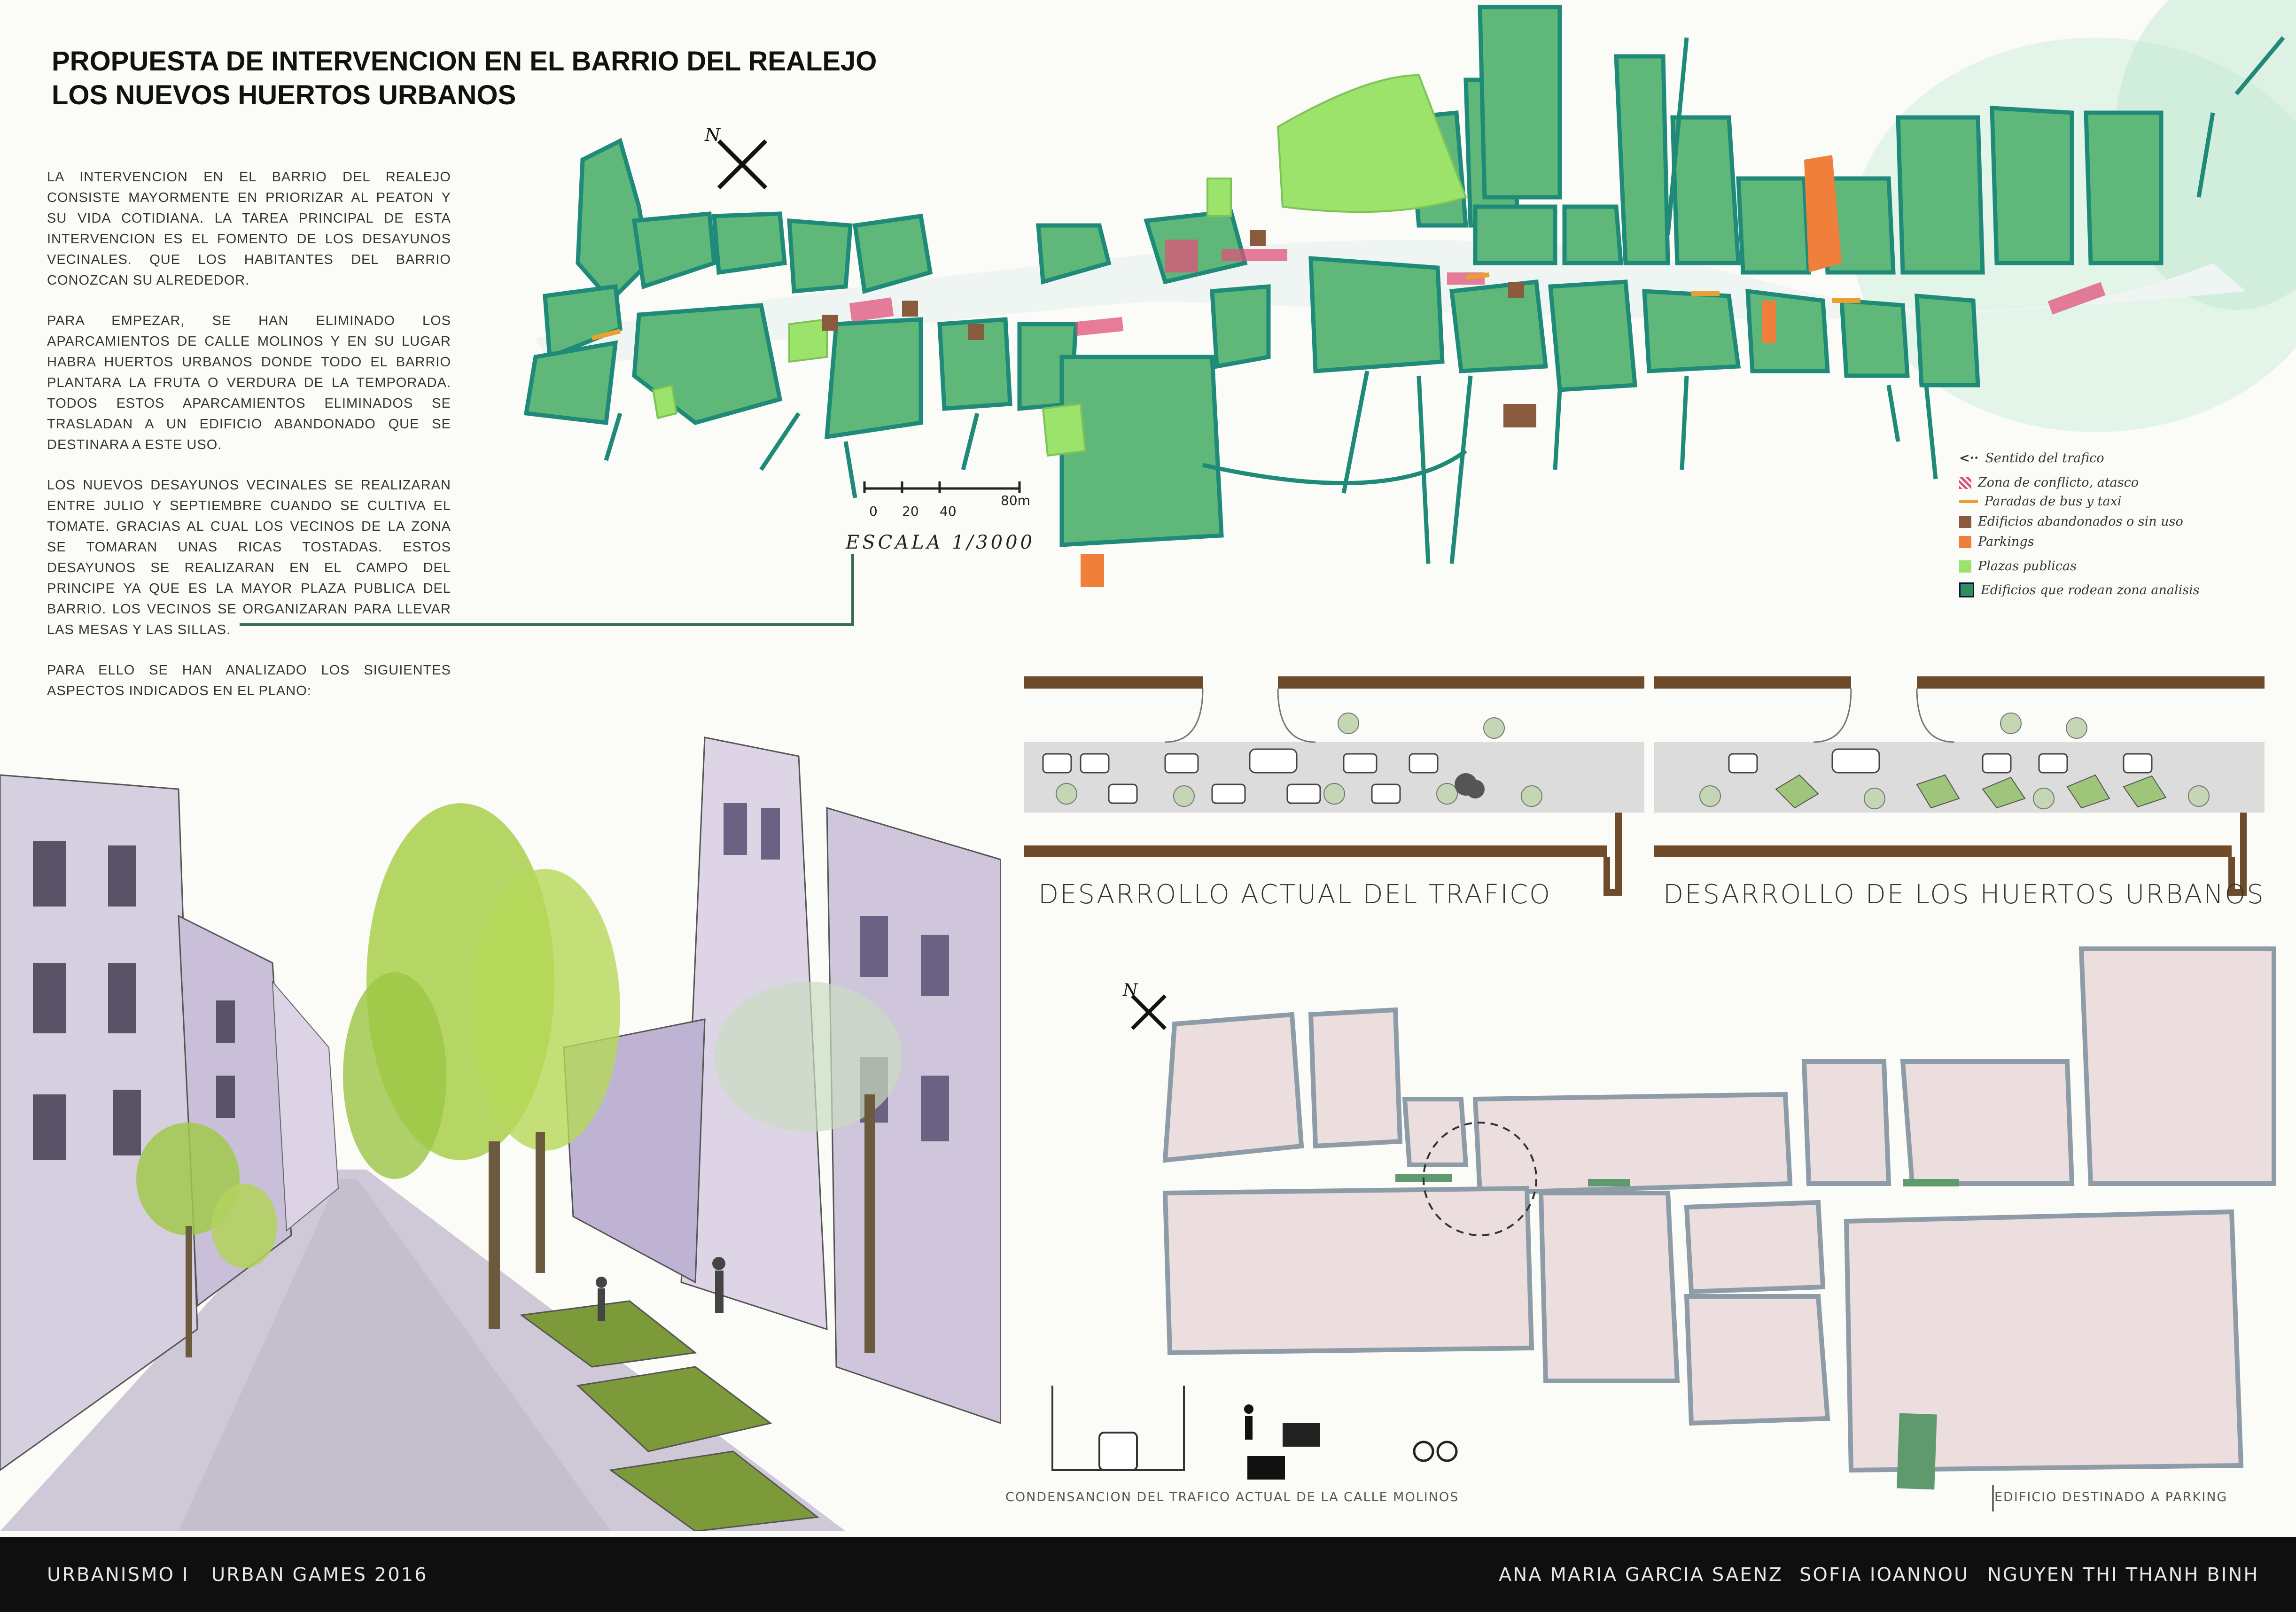  I want to click on scale-tick-20: 20, so click(911, 512).